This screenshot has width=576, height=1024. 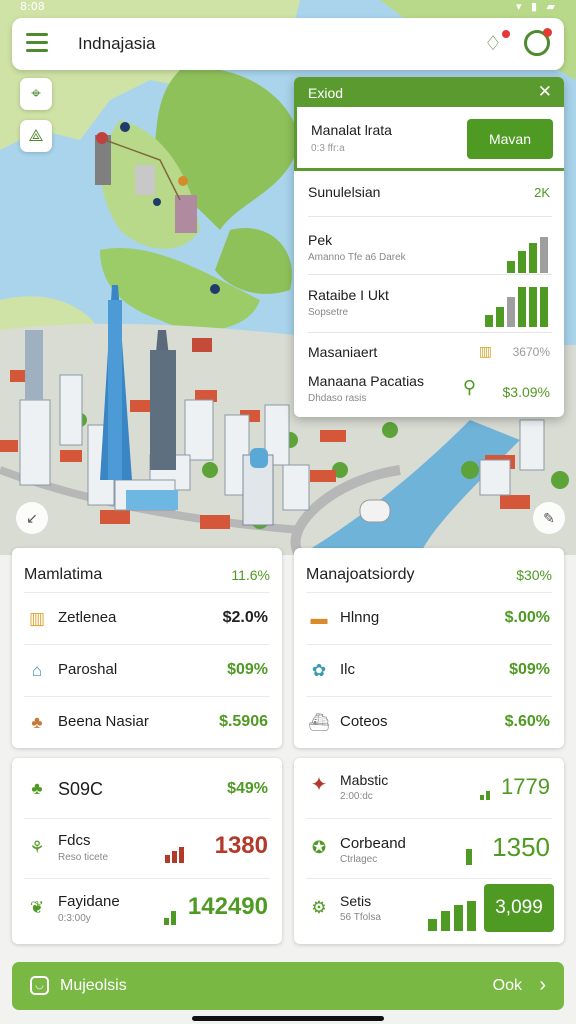 What do you see at coordinates (319, 847) in the screenshot?
I see `badge-icon: ✪` at bounding box center [319, 847].